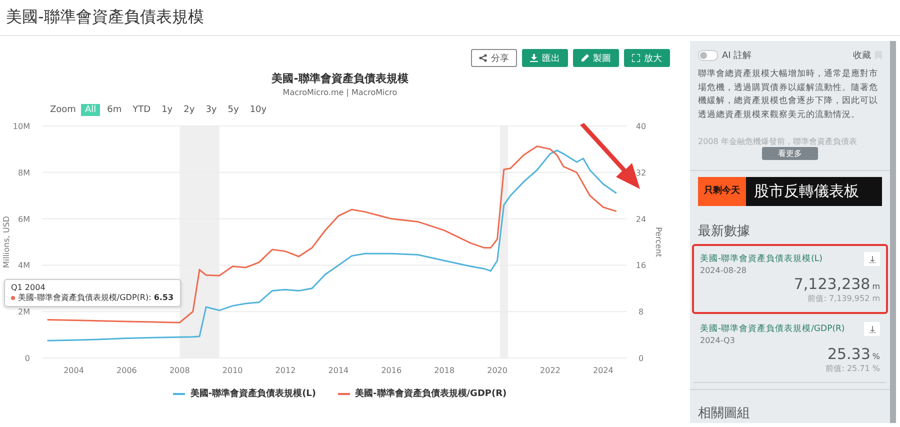 The height and width of the screenshot is (427, 900). I want to click on axis-tick-label: 16, so click(641, 265).